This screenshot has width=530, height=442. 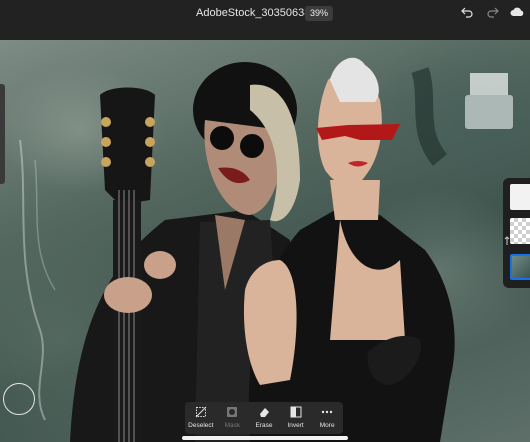 I want to click on deselect-button: Deselect, so click(x=201, y=418).